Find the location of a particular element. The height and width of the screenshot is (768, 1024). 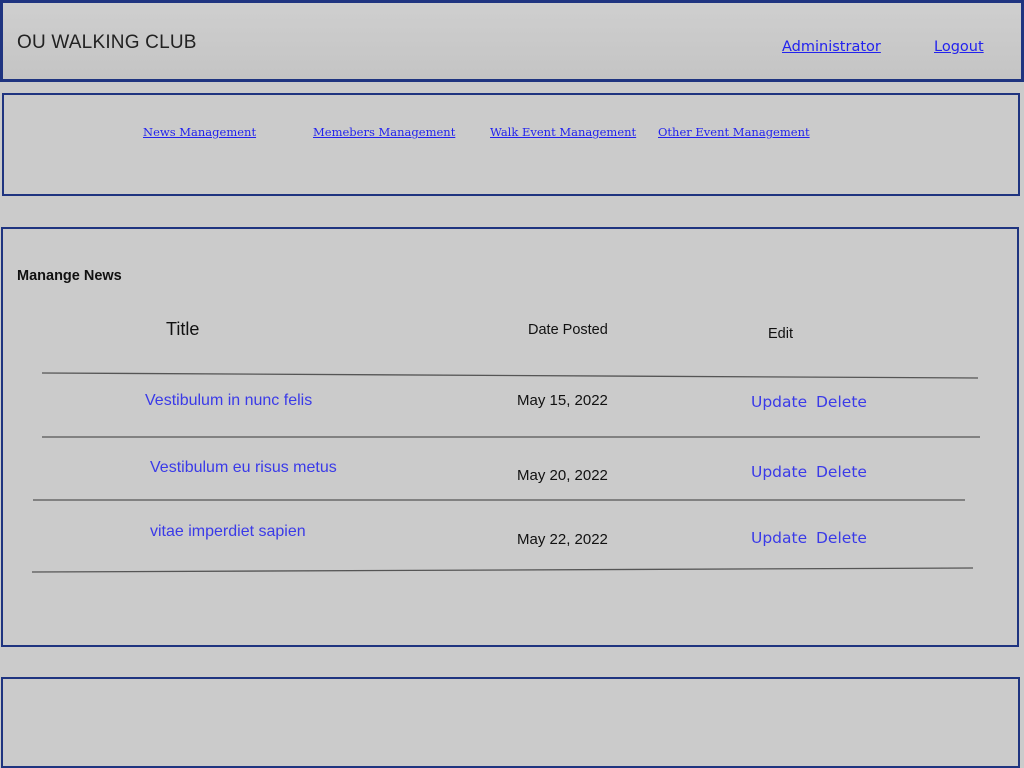

news-title-link: Vestibulum in nunc felis is located at coordinates (228, 401).